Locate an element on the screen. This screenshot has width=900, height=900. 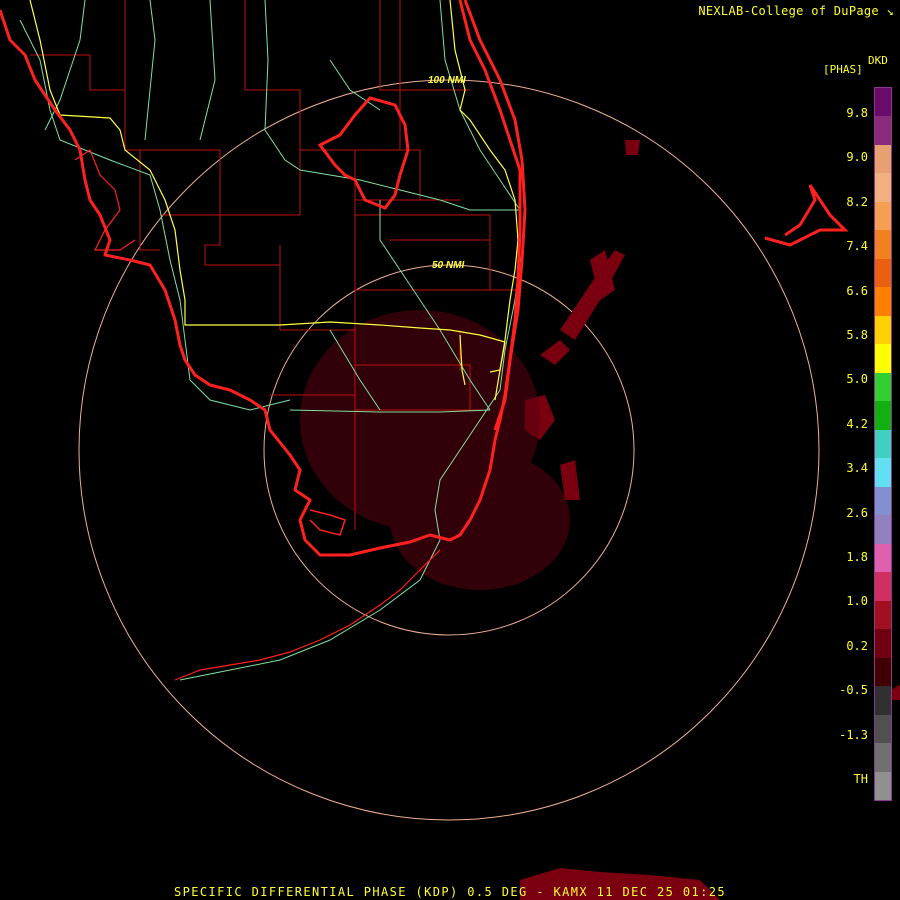
legend-tick: 8.2 is located at coordinates (857, 201).